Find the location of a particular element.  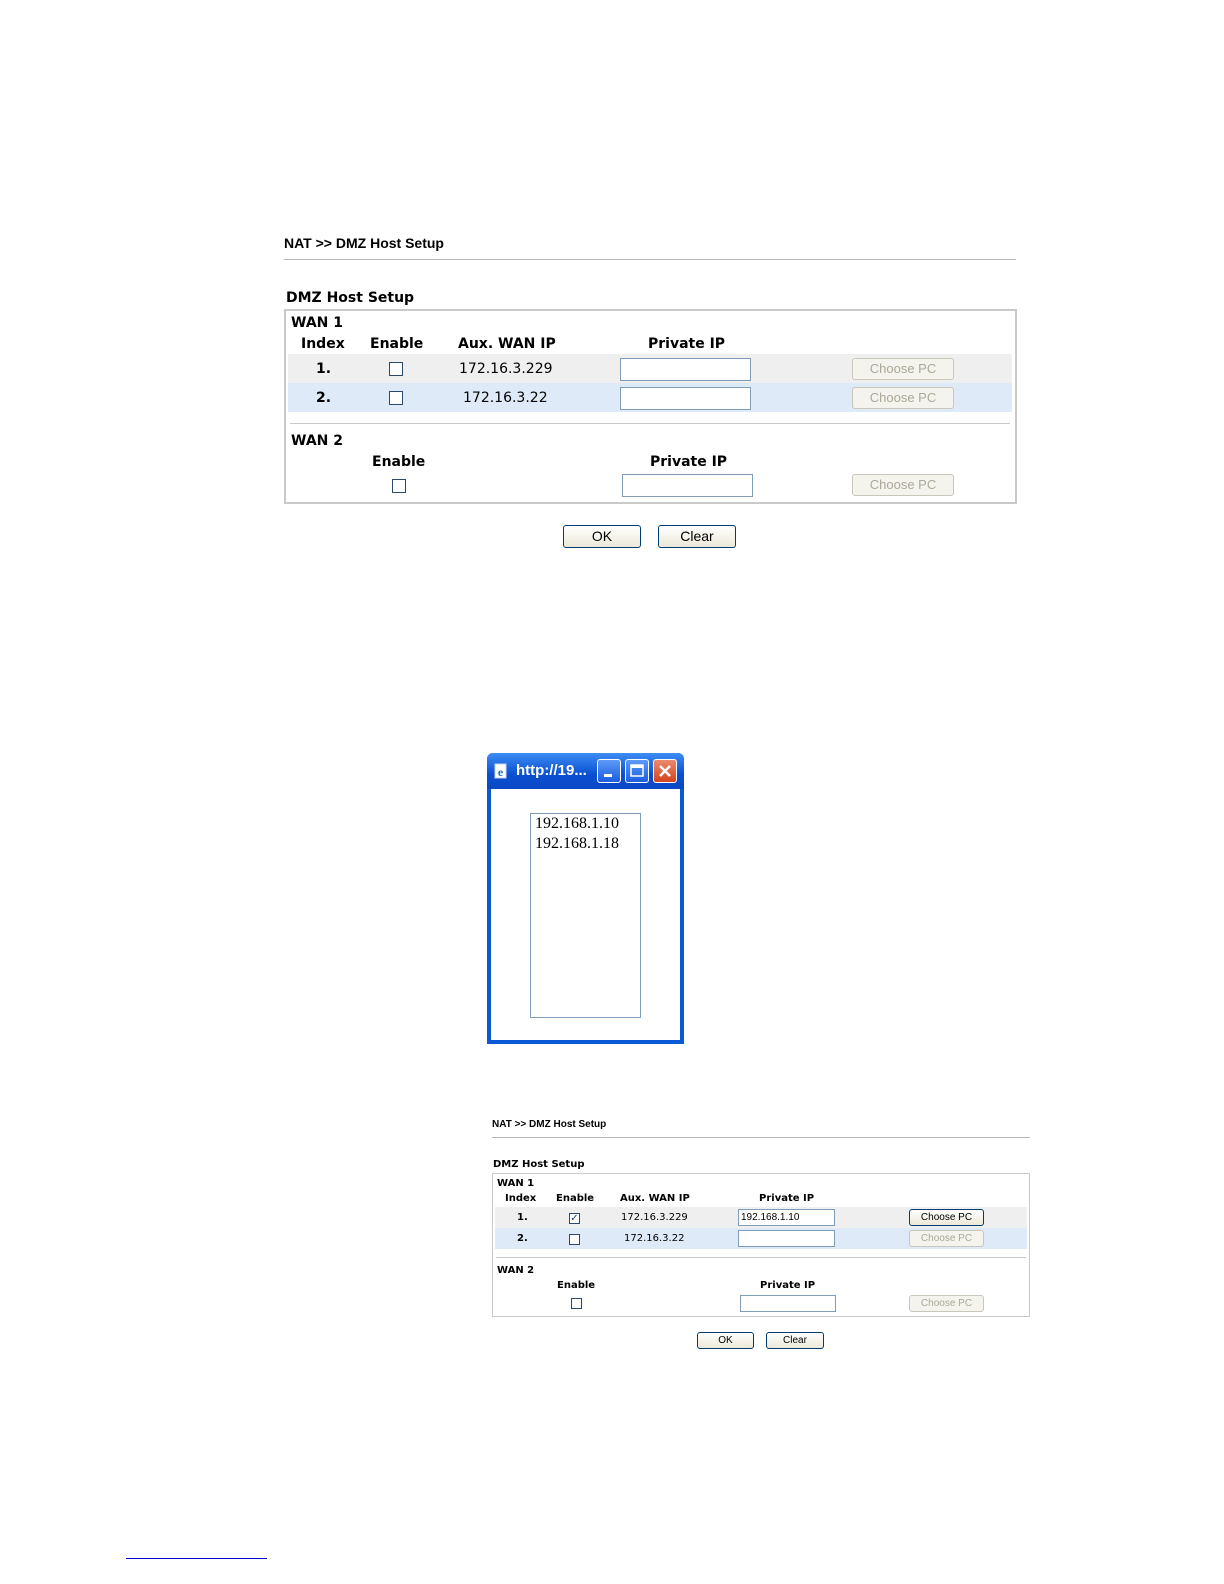

pc-ip-listbox: 192.168.1.10 192.168.1.18 is located at coordinates (585, 915).